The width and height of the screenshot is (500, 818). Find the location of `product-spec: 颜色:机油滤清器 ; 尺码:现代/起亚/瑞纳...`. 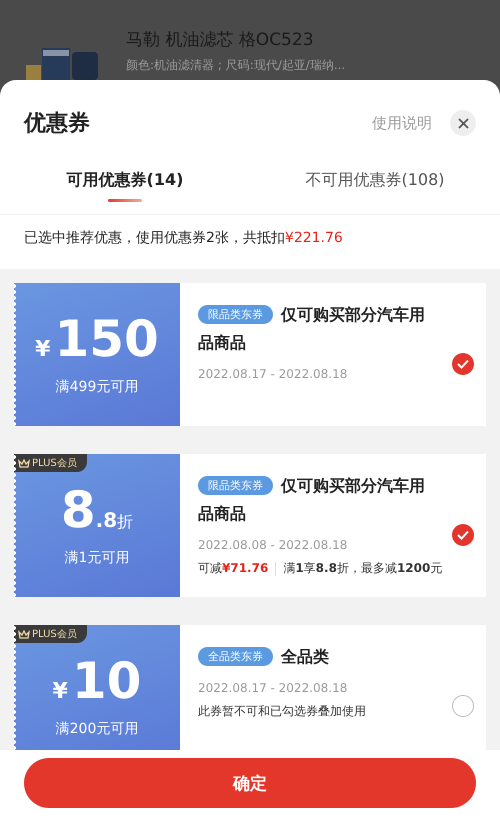

product-spec: 颜色:机油滤清器 ; 尺码:现代/起亚/瑞纳... is located at coordinates (236, 65).